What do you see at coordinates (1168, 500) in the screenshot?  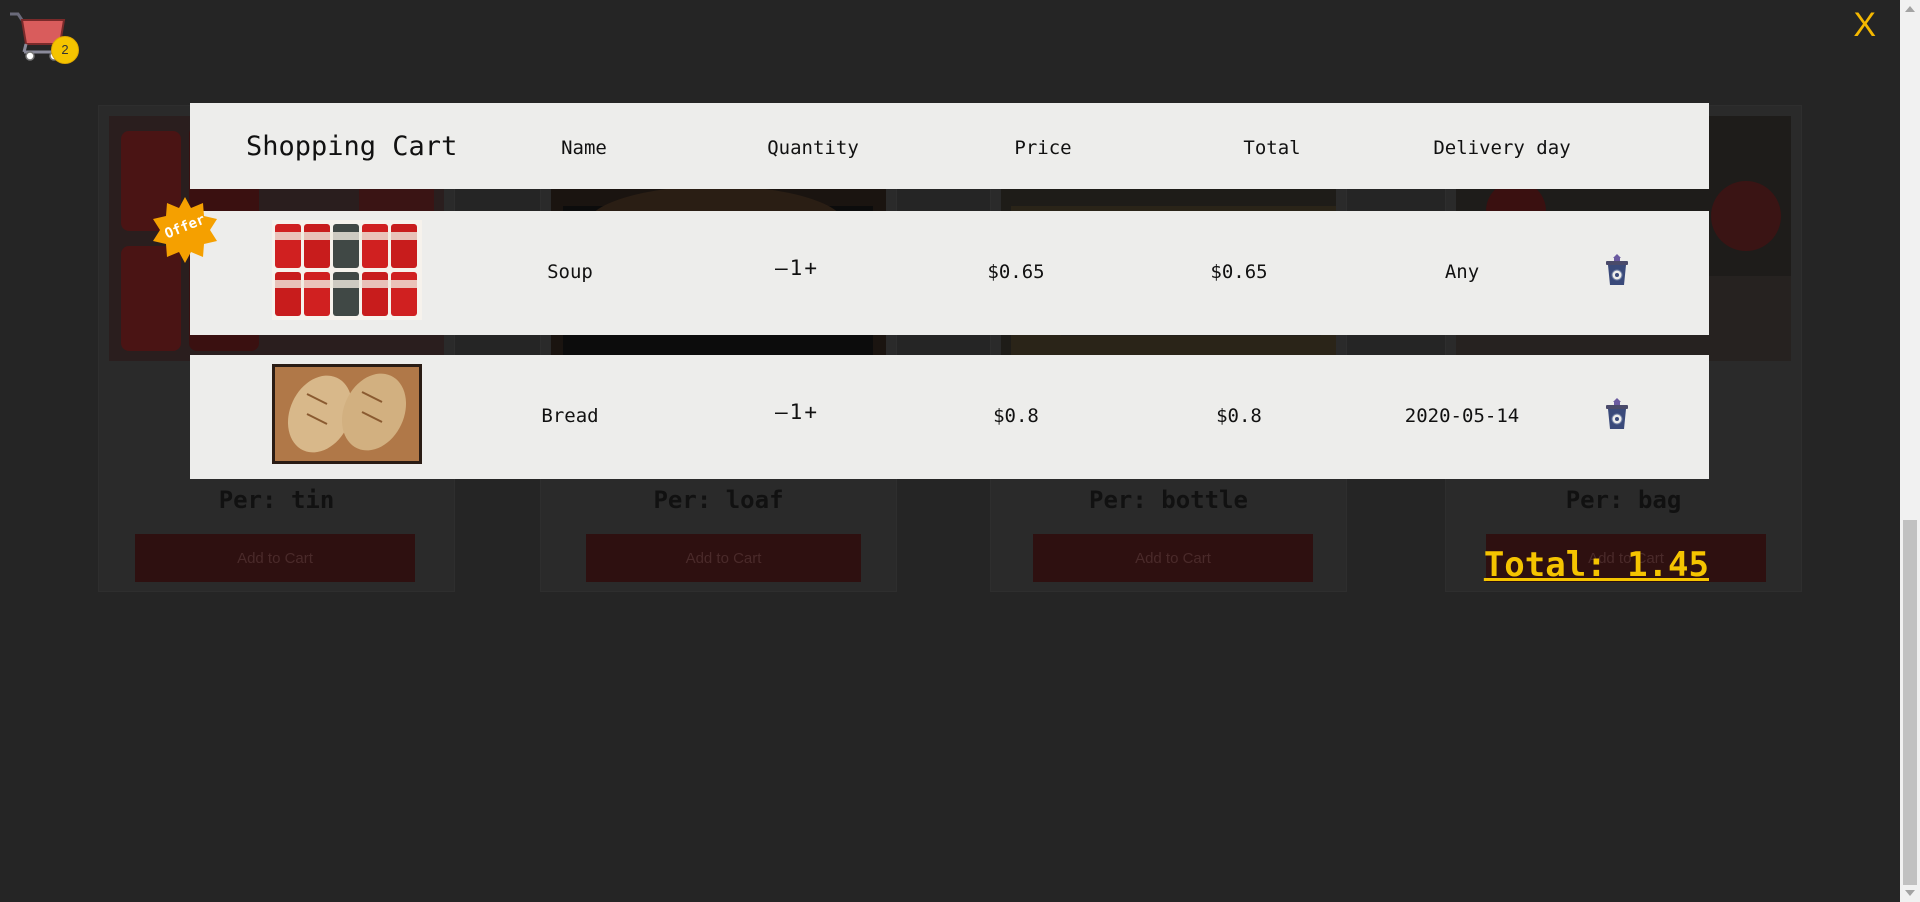 I see `per-unit-label: Per: bottle` at bounding box center [1168, 500].